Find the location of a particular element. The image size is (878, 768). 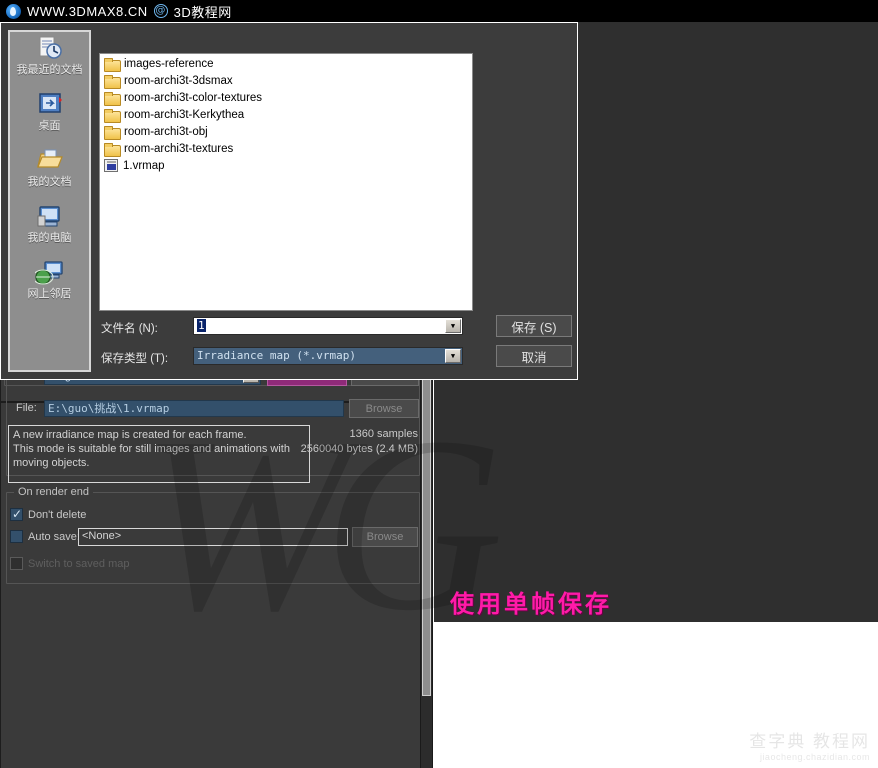

im-auto-save-checkbox is located at coordinates (16, 536).